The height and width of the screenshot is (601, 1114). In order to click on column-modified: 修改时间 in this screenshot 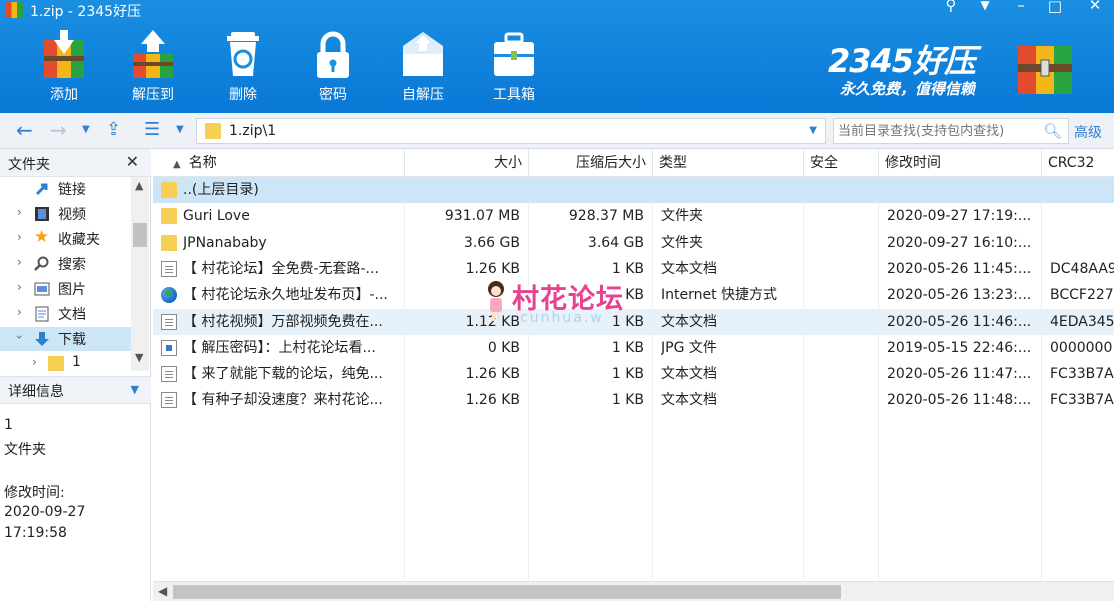, I will do `click(960, 163)`.